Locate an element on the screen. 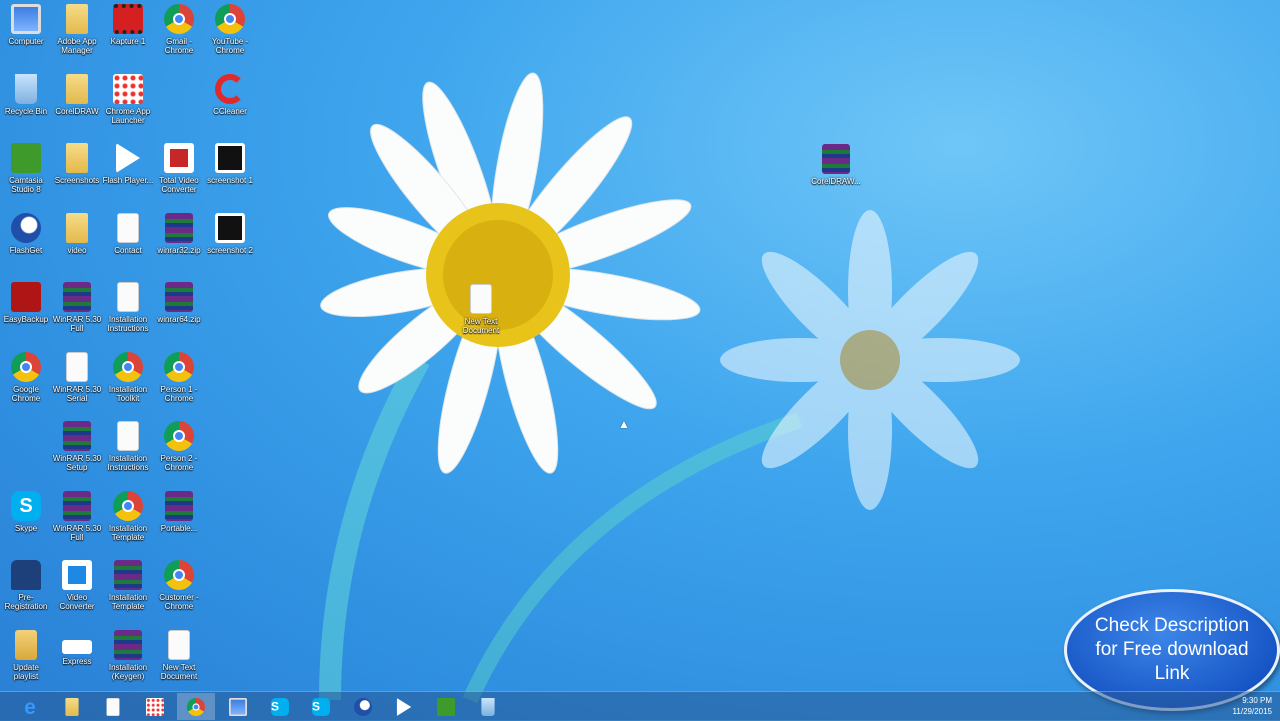 The height and width of the screenshot is (721, 1280). desktop-icon: EasyBackup is located at coordinates (26, 303).